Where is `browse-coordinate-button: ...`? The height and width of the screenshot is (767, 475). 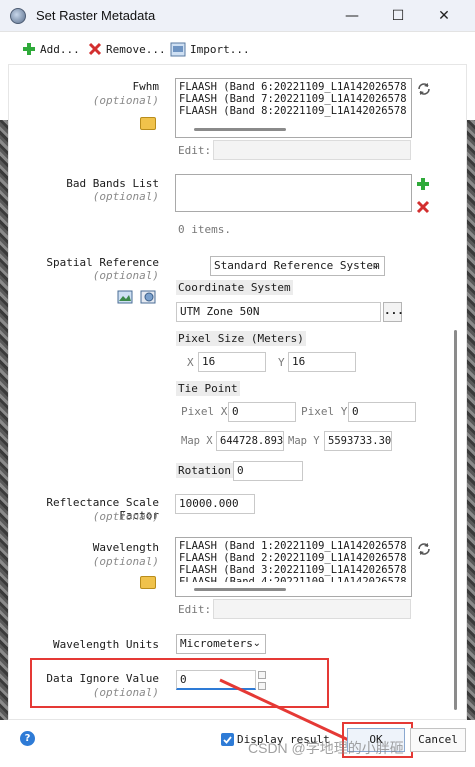
browse-coordinate-button: ... is located at coordinates (393, 312).